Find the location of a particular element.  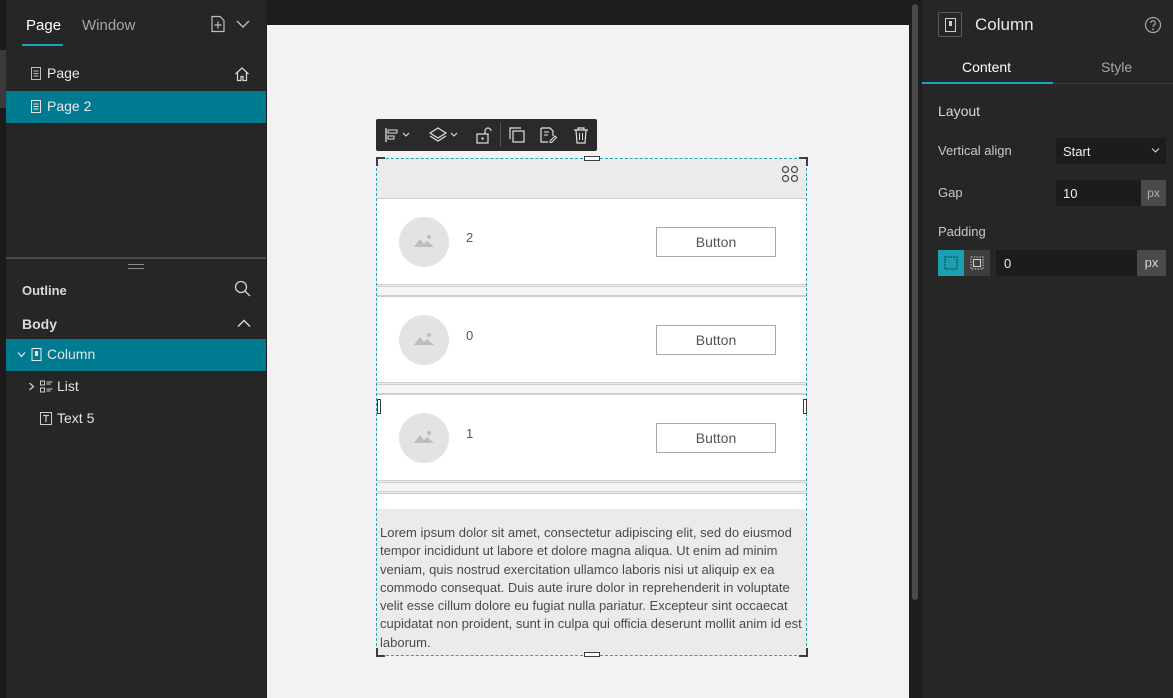

outline-item-label: List is located at coordinates (68, 386).